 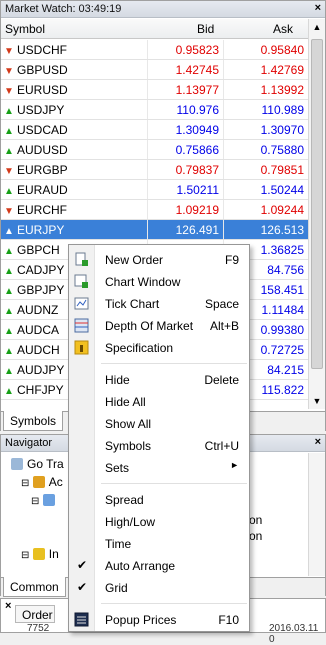 I want to click on symbol-label: GBPJPY, so click(x=41, y=290).